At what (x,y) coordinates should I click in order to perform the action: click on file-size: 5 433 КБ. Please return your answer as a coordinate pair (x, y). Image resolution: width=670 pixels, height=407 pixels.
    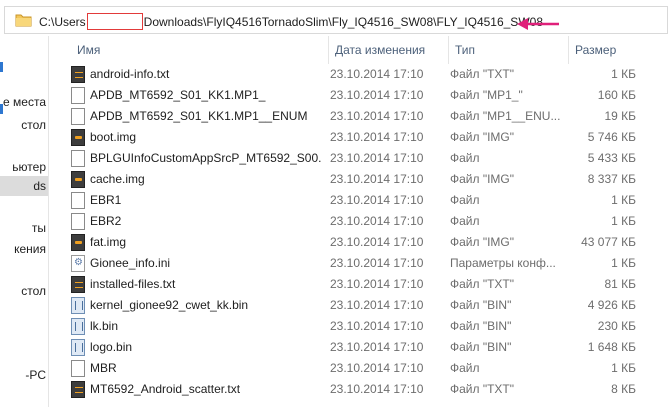
    Looking at the image, I should click on (611, 158).